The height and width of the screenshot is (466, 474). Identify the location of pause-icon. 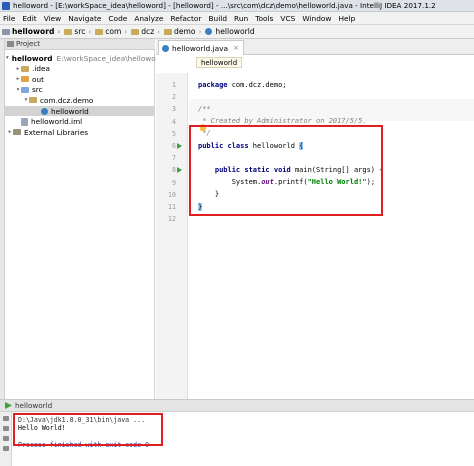
(6, 438).